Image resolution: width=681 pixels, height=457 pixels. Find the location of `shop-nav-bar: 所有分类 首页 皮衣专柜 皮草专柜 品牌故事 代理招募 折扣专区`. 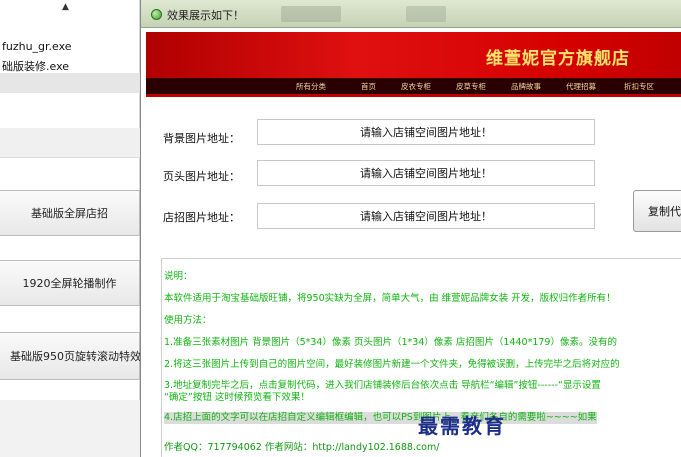

shop-nav-bar: 所有分类 首页 皮衣专柜 皮草专柜 品牌故事 代理招募 折扣专区 is located at coordinates (413, 86).